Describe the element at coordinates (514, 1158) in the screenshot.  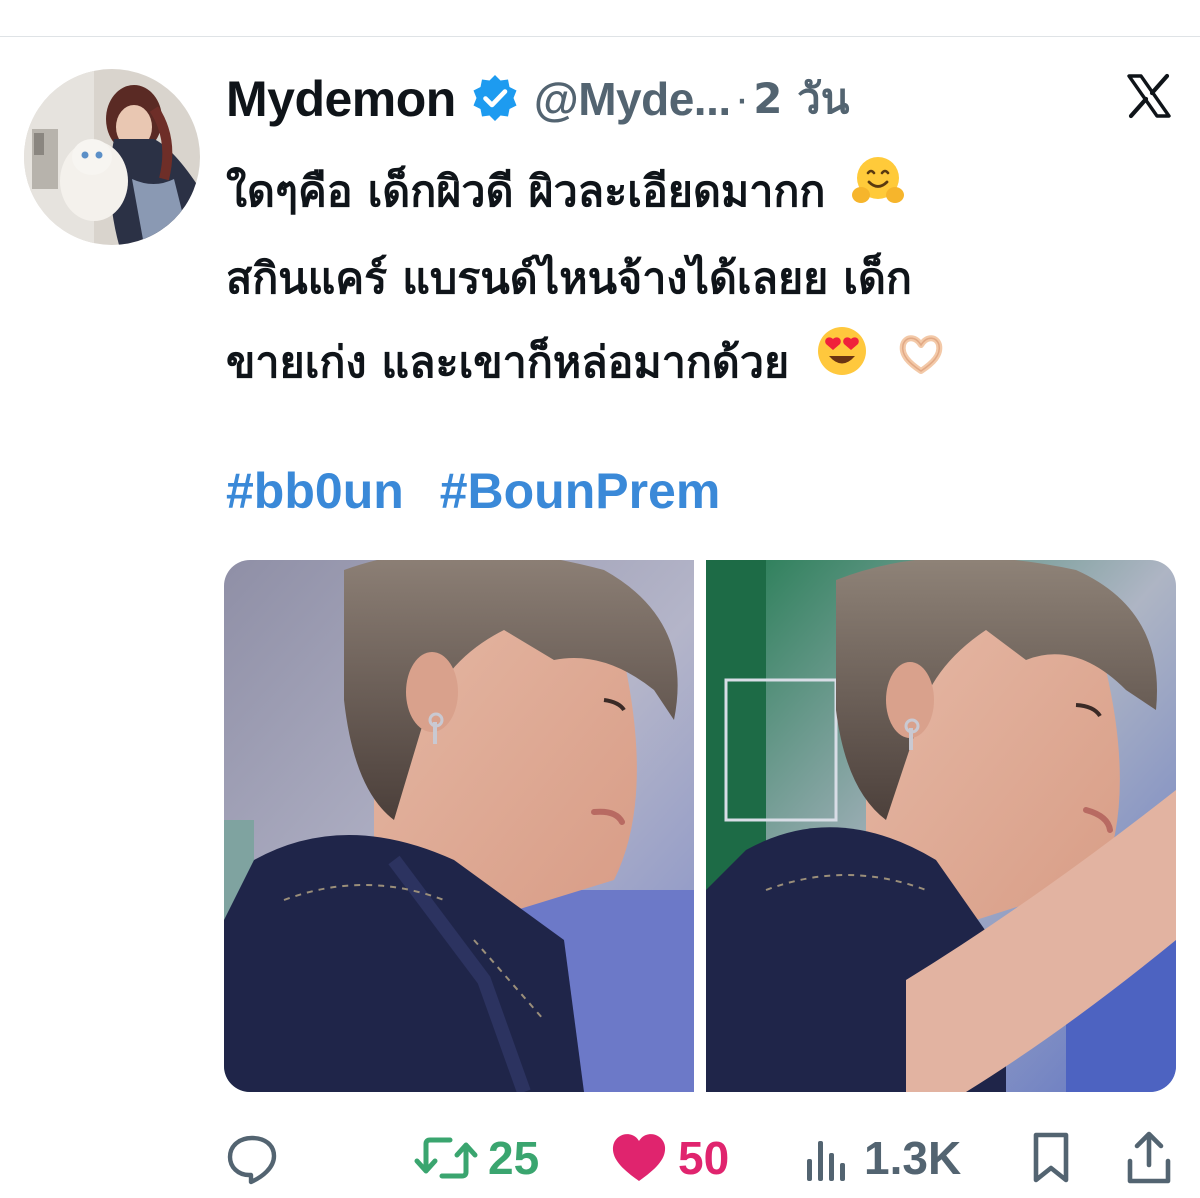
I see `retweet-count: 25` at that location.